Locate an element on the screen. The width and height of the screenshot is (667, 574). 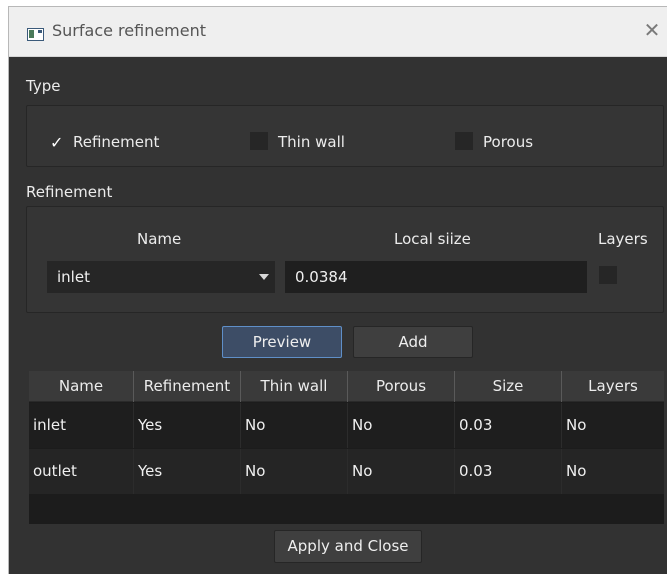
thin-wall-checkbox-label: Thin wall is located at coordinates (311, 142).